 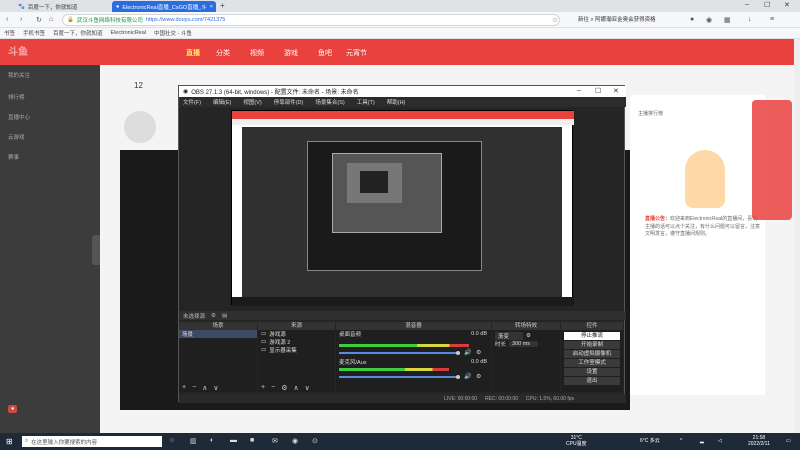 I want to click on grid-icon: ▦, so click(x=727, y=20).